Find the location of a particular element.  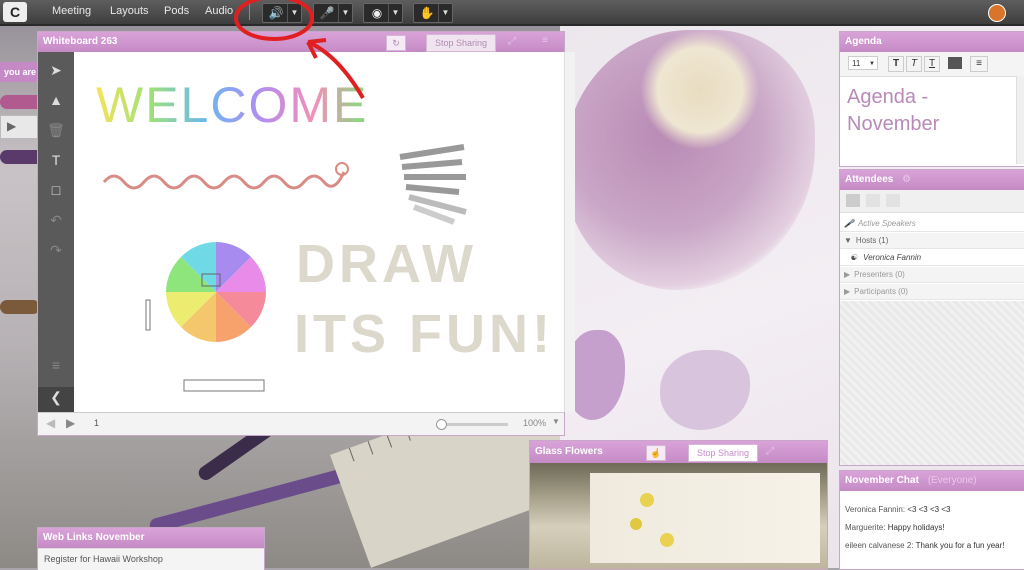

active-speakers-label: Active Speakers is located at coordinates (886, 223).